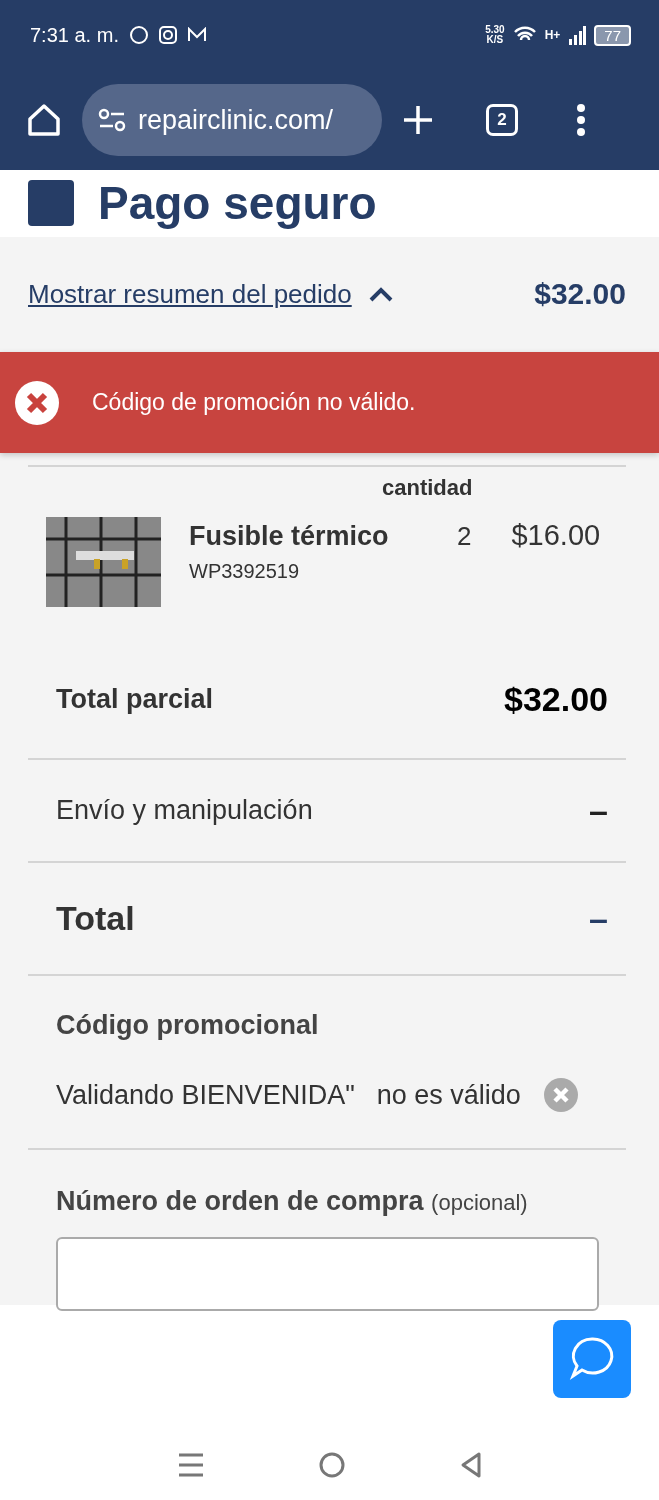  Describe the element at coordinates (245, 571) in the screenshot. I see `product-sku: WP3392519` at that location.